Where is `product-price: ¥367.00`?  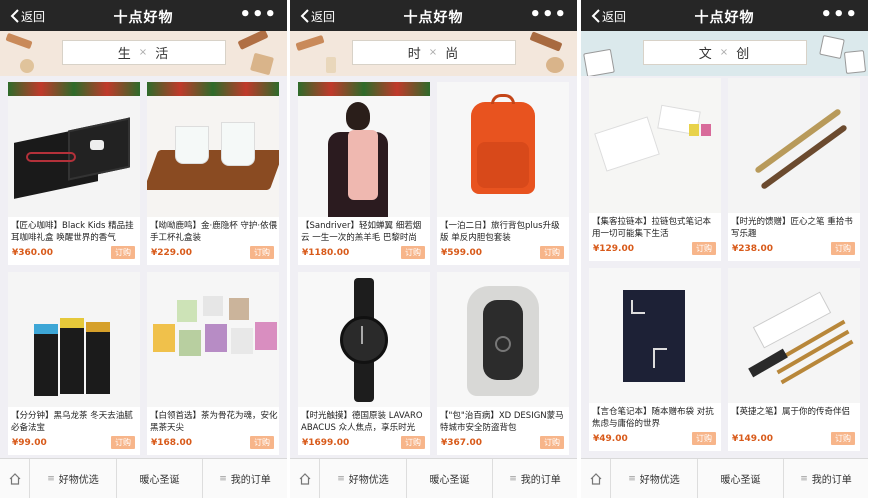
product-price: ¥367.00 is located at coordinates (461, 443).